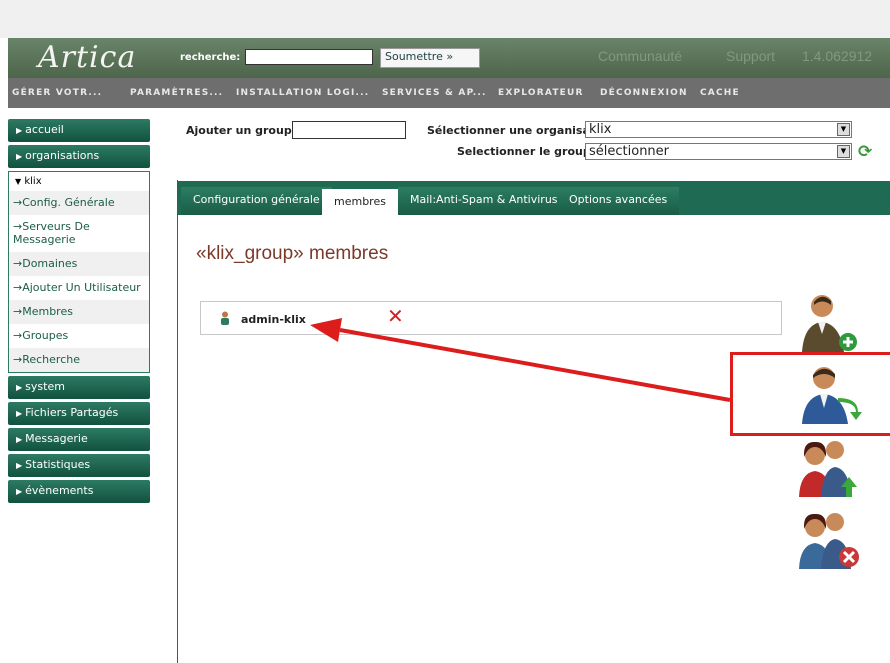 The height and width of the screenshot is (663, 890). What do you see at coordinates (45, 335) in the screenshot?
I see `subitem-label: Groupes` at bounding box center [45, 335].